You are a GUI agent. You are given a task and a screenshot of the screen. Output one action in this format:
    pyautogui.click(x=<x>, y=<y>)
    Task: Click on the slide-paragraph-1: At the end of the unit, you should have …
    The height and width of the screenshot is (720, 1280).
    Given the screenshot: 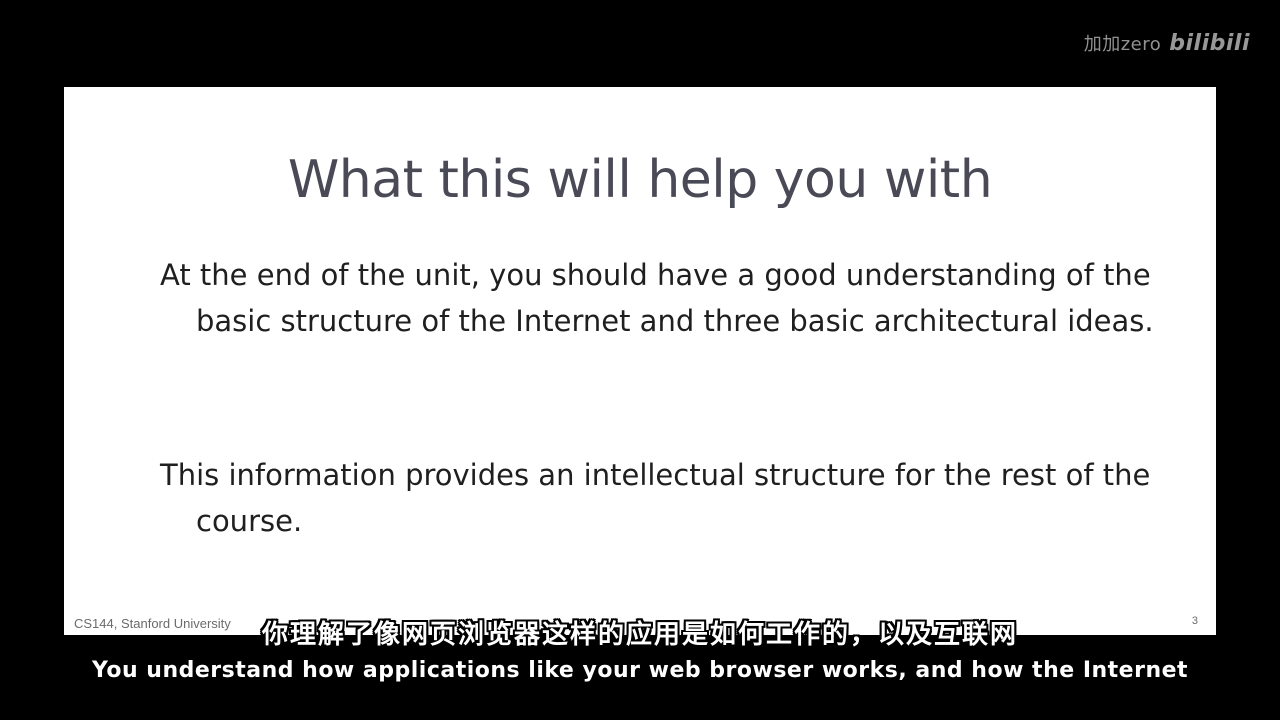 What is the action you would take?
    pyautogui.click(x=657, y=298)
    